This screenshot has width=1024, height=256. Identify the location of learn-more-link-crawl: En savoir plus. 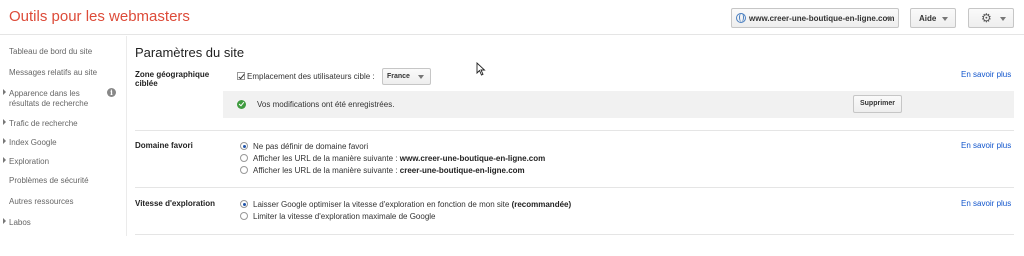
(986, 203).